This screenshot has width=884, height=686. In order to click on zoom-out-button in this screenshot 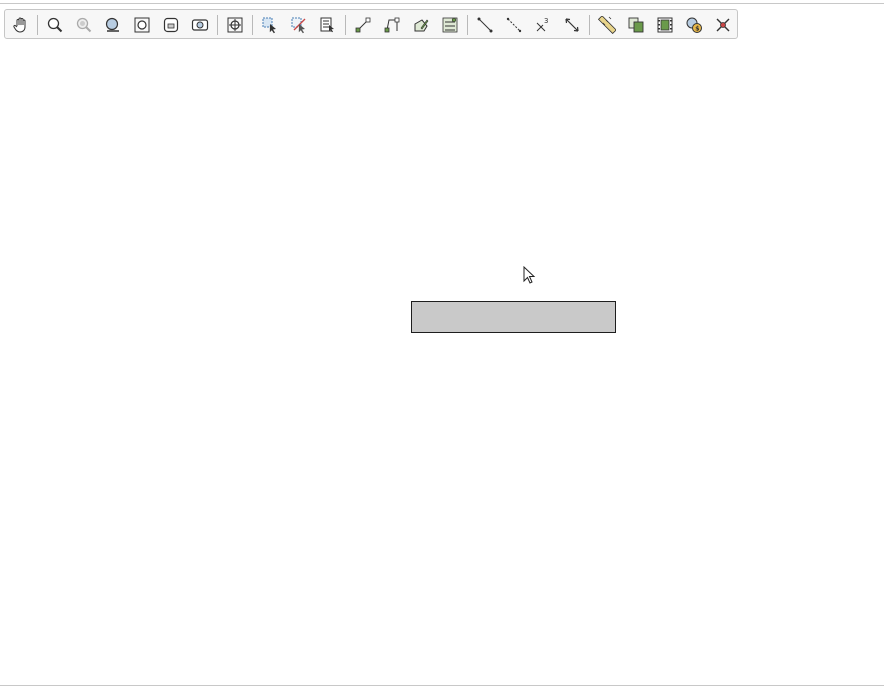, I will do `click(84, 25)`.